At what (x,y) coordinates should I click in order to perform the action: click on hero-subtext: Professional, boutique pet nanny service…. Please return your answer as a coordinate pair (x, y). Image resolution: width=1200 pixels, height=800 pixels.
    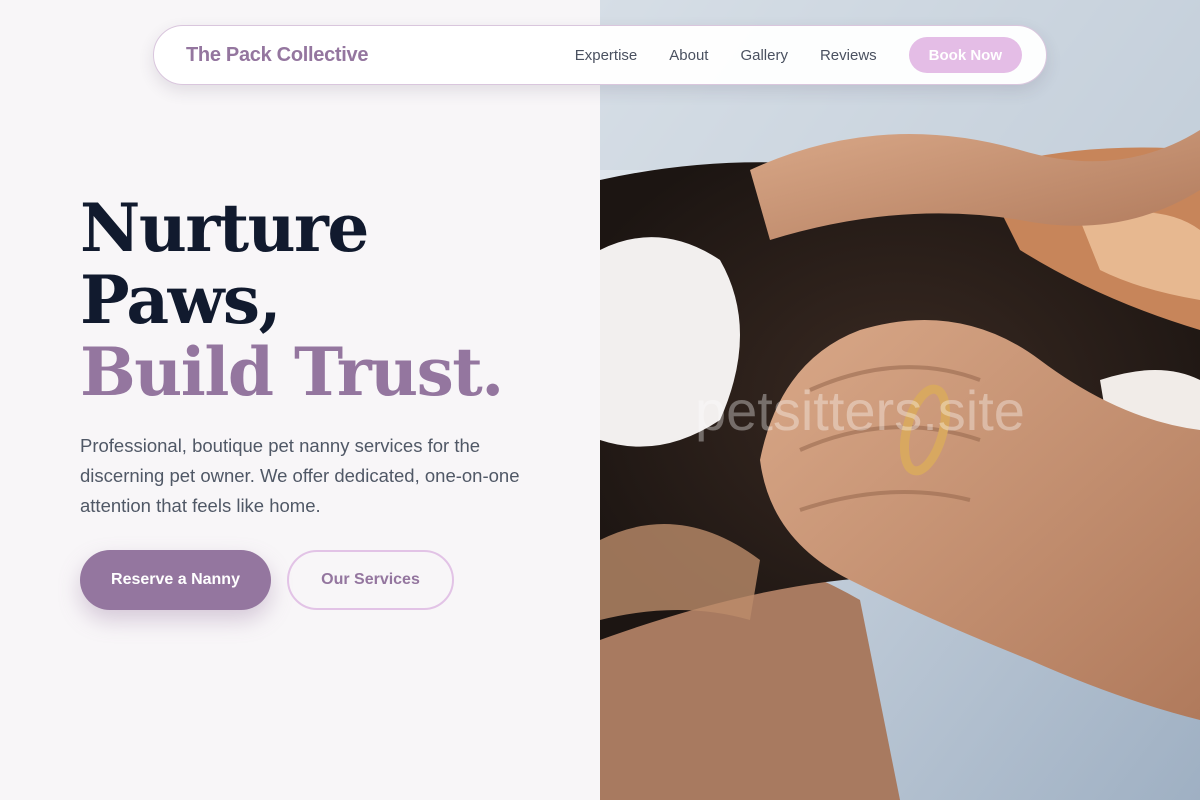
    Looking at the image, I should click on (300, 475).